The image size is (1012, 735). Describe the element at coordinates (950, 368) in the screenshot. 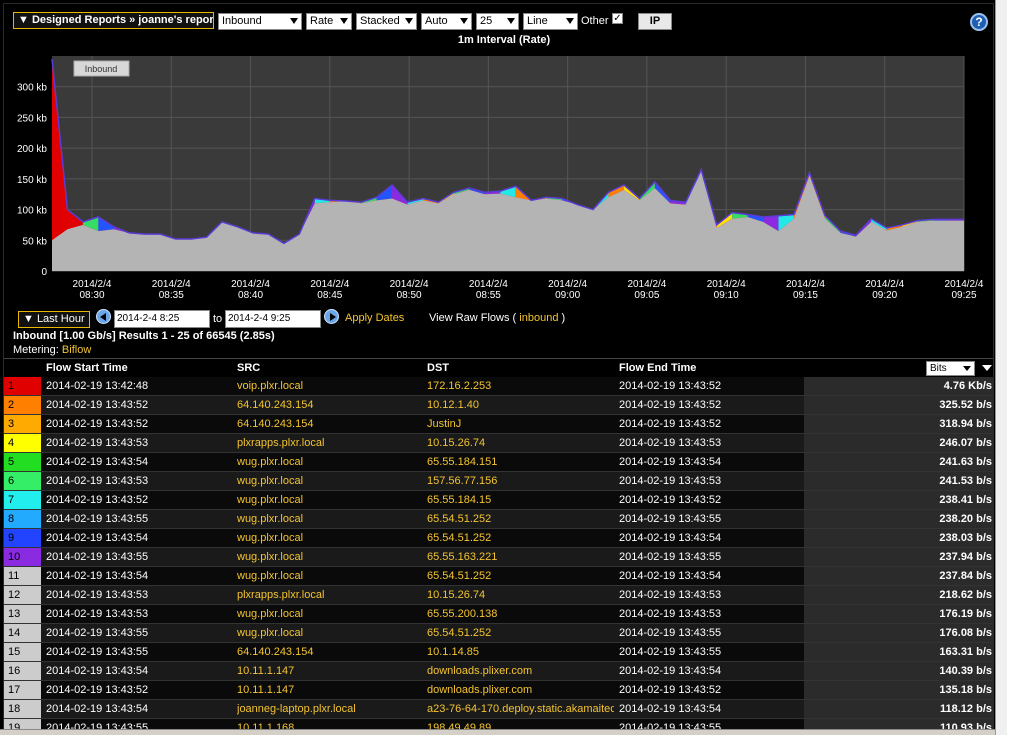

I see `units-select: Bits` at that location.